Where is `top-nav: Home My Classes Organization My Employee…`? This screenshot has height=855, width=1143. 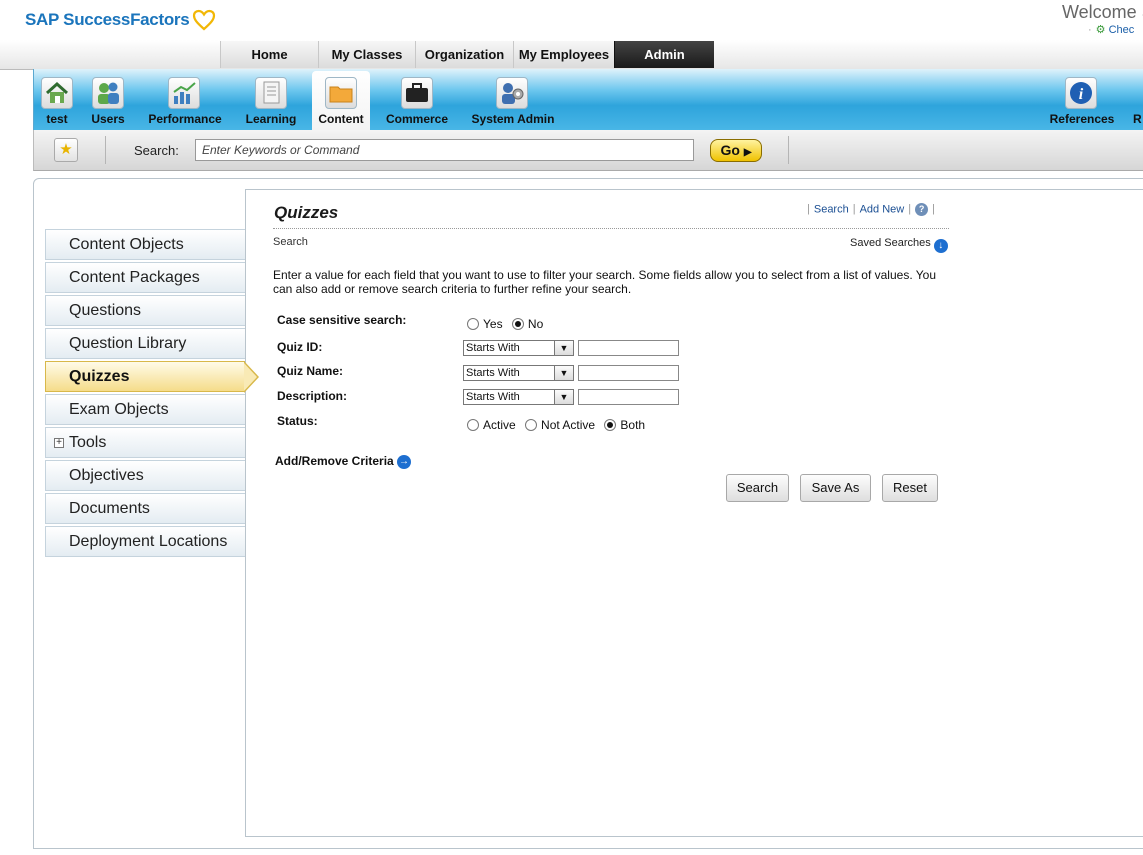 top-nav: Home My Classes Organization My Employee… is located at coordinates (467, 54).